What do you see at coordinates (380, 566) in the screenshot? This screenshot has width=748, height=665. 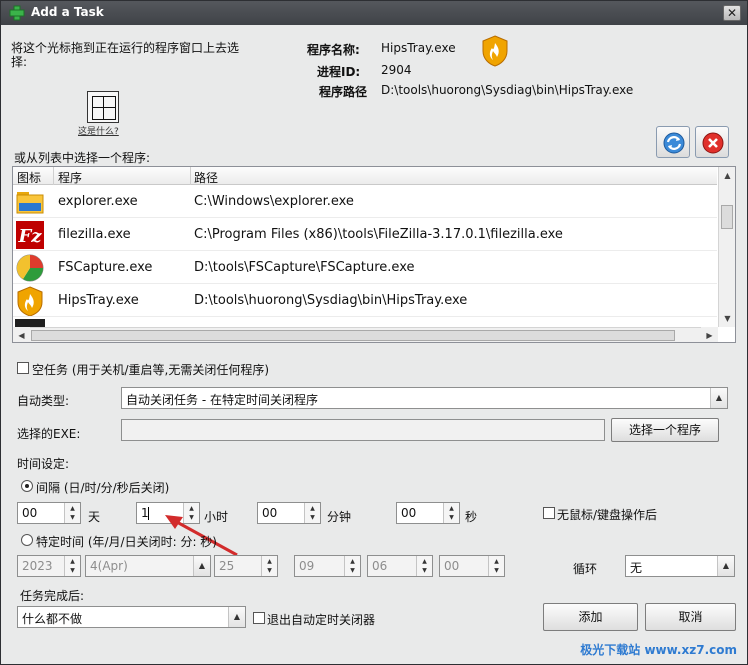 I see `minute-value: 06` at bounding box center [380, 566].